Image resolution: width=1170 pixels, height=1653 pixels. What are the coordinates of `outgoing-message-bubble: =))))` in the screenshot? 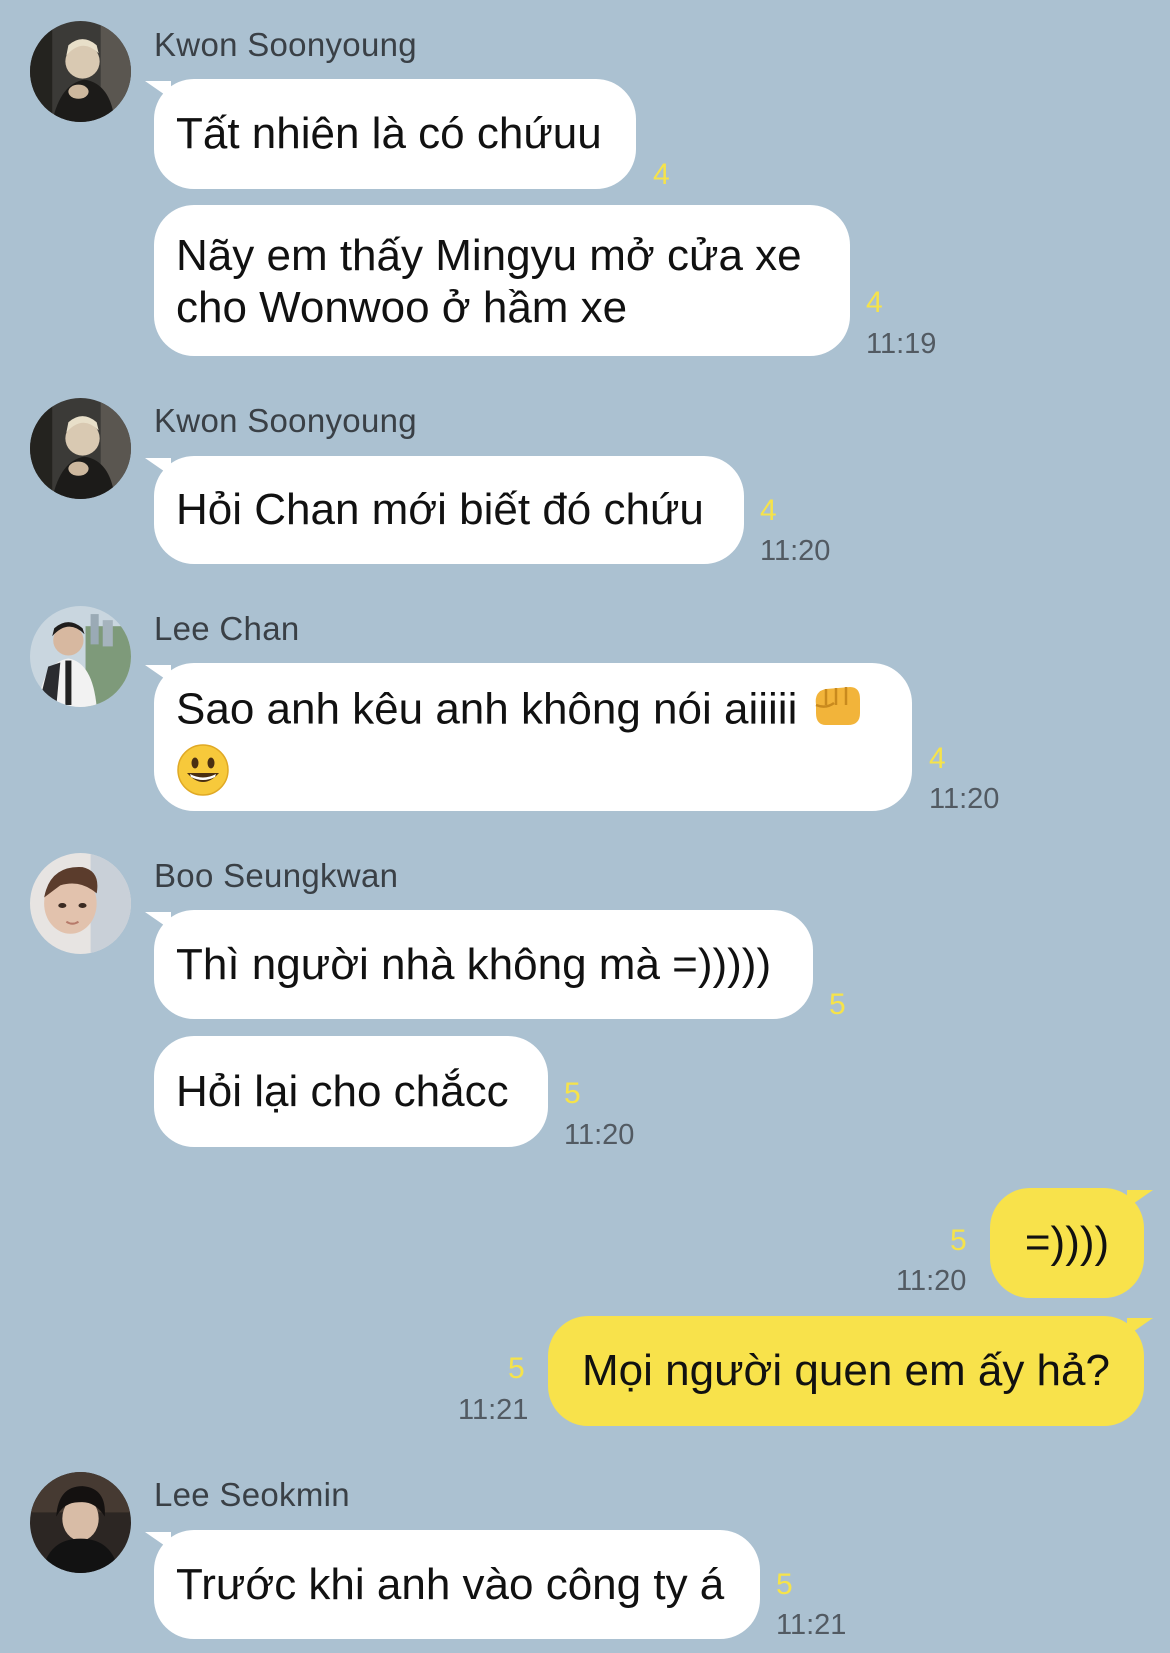 It's located at (1071, 1243).